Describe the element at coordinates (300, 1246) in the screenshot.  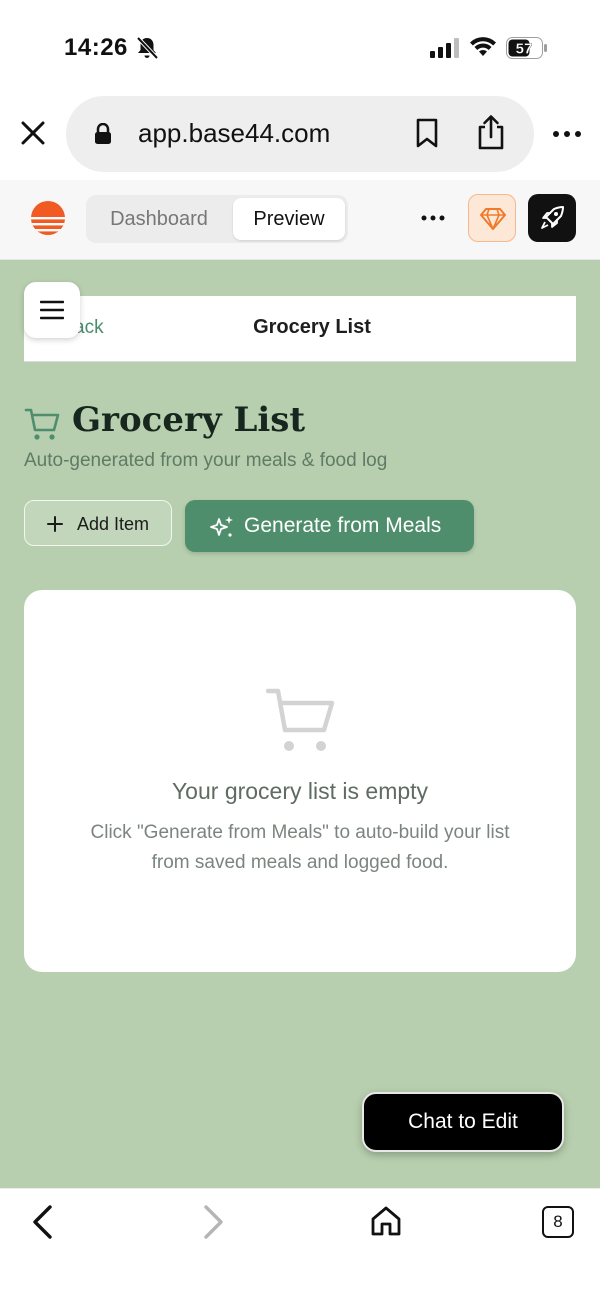
I see `browser-bottom-toolbar: 8` at that location.